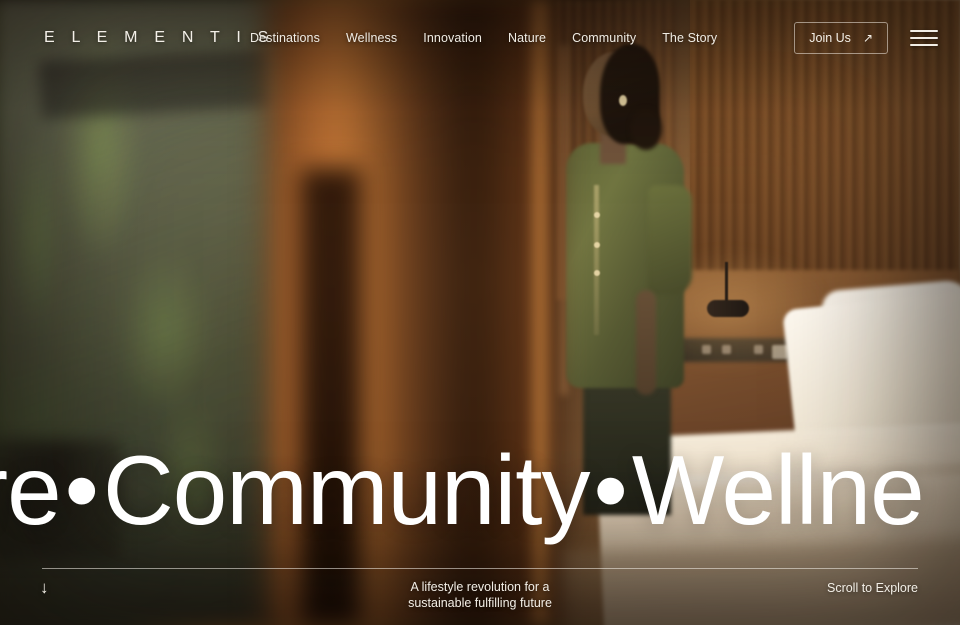  I want to click on nav-item-destinations: Destinations, so click(285, 38).